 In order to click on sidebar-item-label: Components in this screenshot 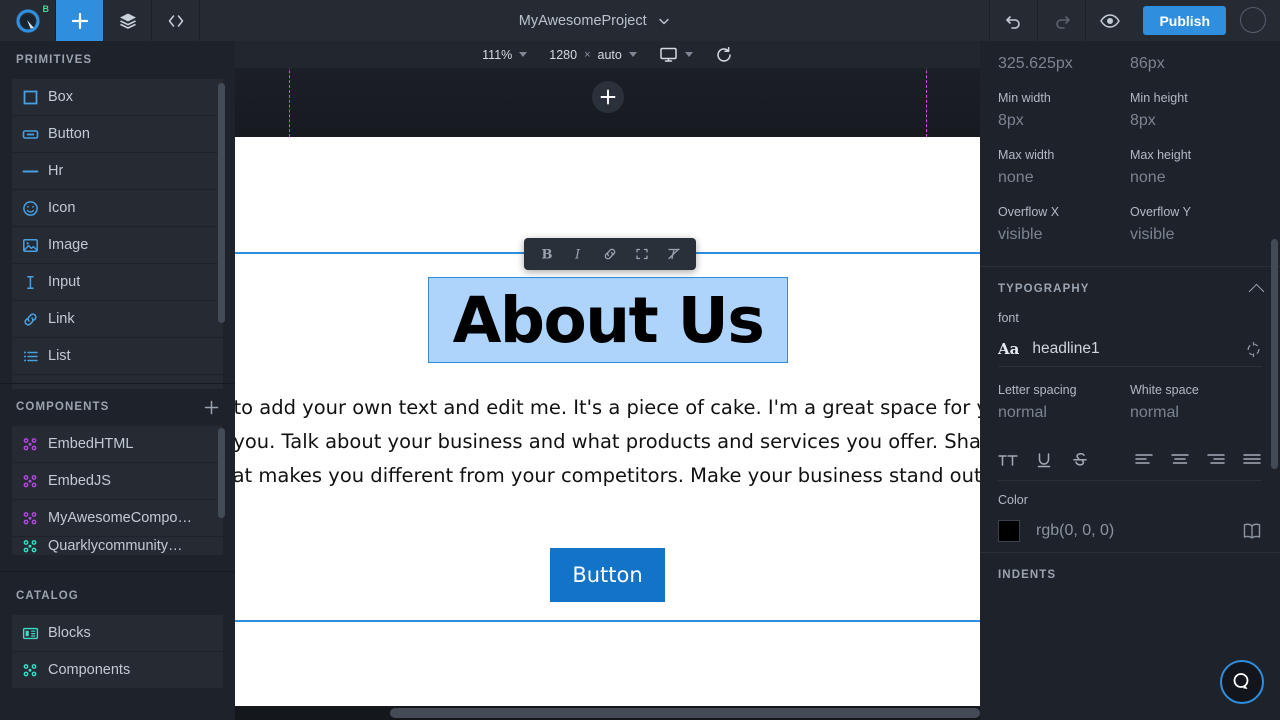, I will do `click(89, 670)`.